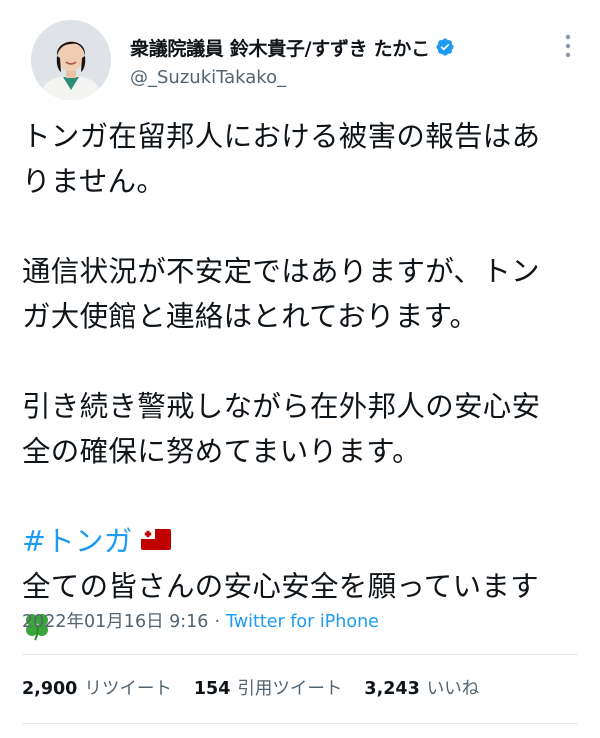  I want to click on quotes-count: 154, so click(212, 689).